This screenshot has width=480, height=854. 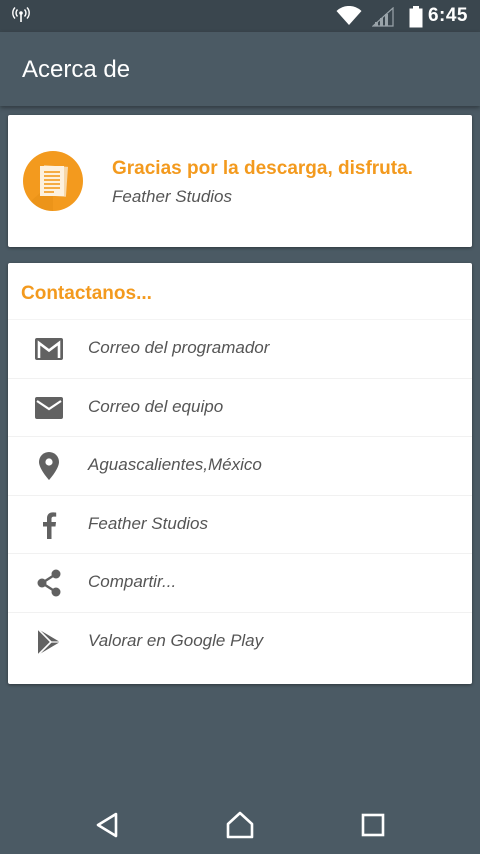 What do you see at coordinates (49, 525) in the screenshot?
I see `facebook-icon` at bounding box center [49, 525].